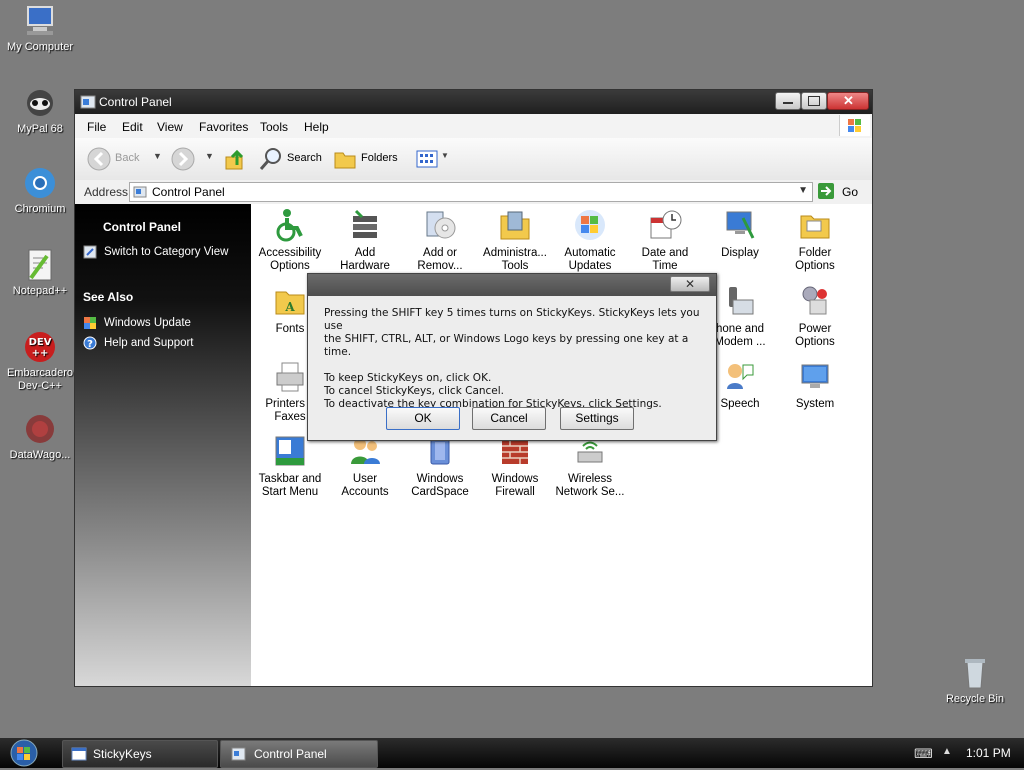 The height and width of the screenshot is (770, 1024). What do you see at coordinates (814, 101) in the screenshot?
I see `maximize-button` at bounding box center [814, 101].